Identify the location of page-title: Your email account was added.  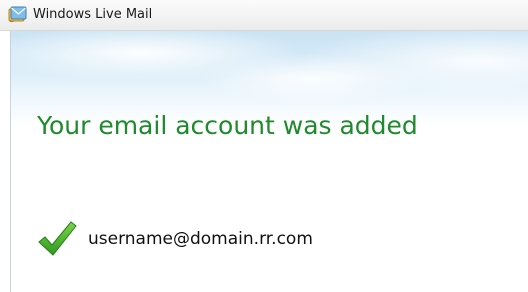
(227, 125).